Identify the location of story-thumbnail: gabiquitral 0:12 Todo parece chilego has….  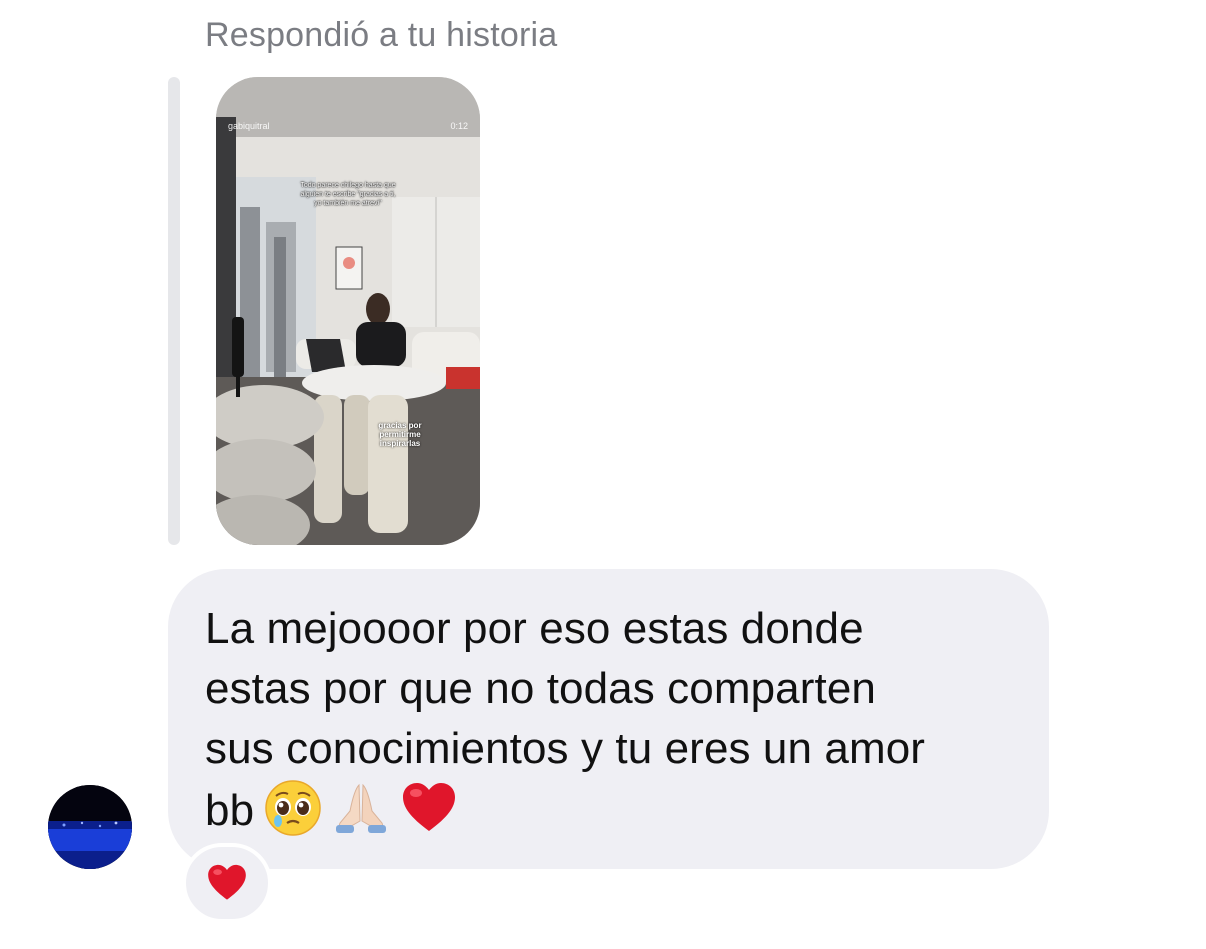
(348, 311).